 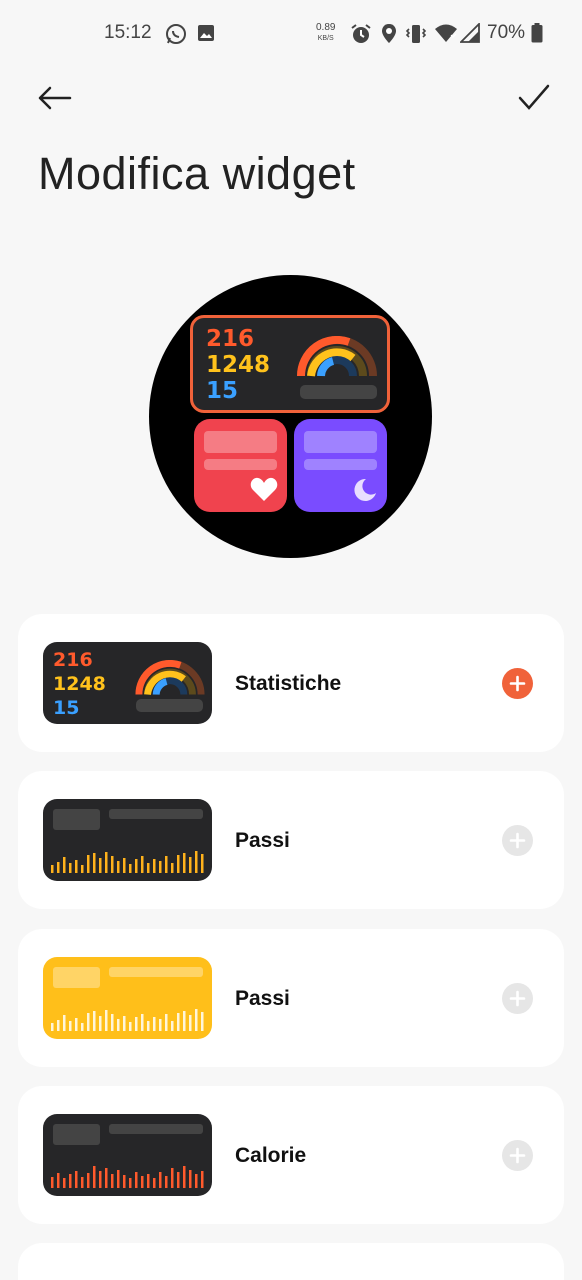 What do you see at coordinates (238, 365) in the screenshot?
I see `preview-stat-steps: 1248` at bounding box center [238, 365].